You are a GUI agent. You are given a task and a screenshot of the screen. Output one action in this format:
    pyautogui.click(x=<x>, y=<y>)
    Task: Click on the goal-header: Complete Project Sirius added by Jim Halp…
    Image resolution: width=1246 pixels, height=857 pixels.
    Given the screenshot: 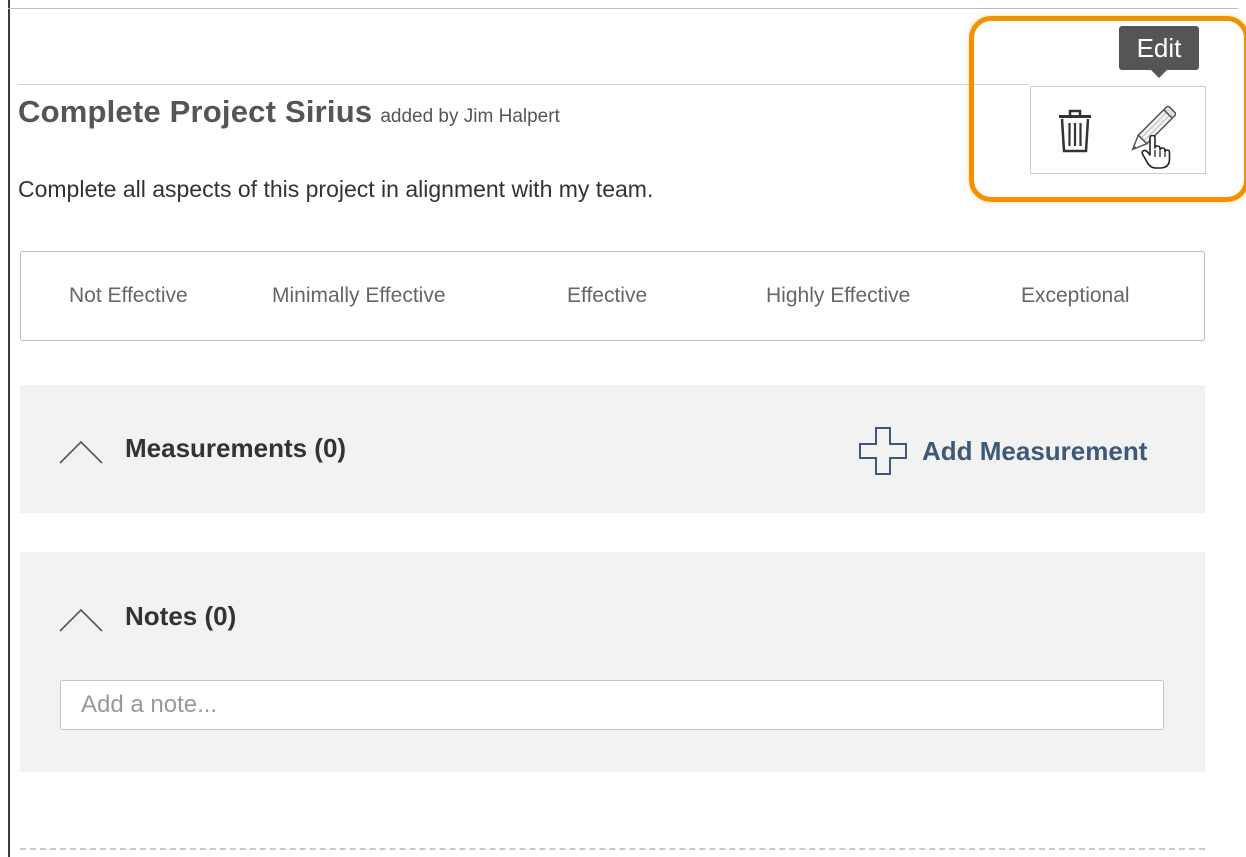 What is the action you would take?
    pyautogui.click(x=289, y=112)
    